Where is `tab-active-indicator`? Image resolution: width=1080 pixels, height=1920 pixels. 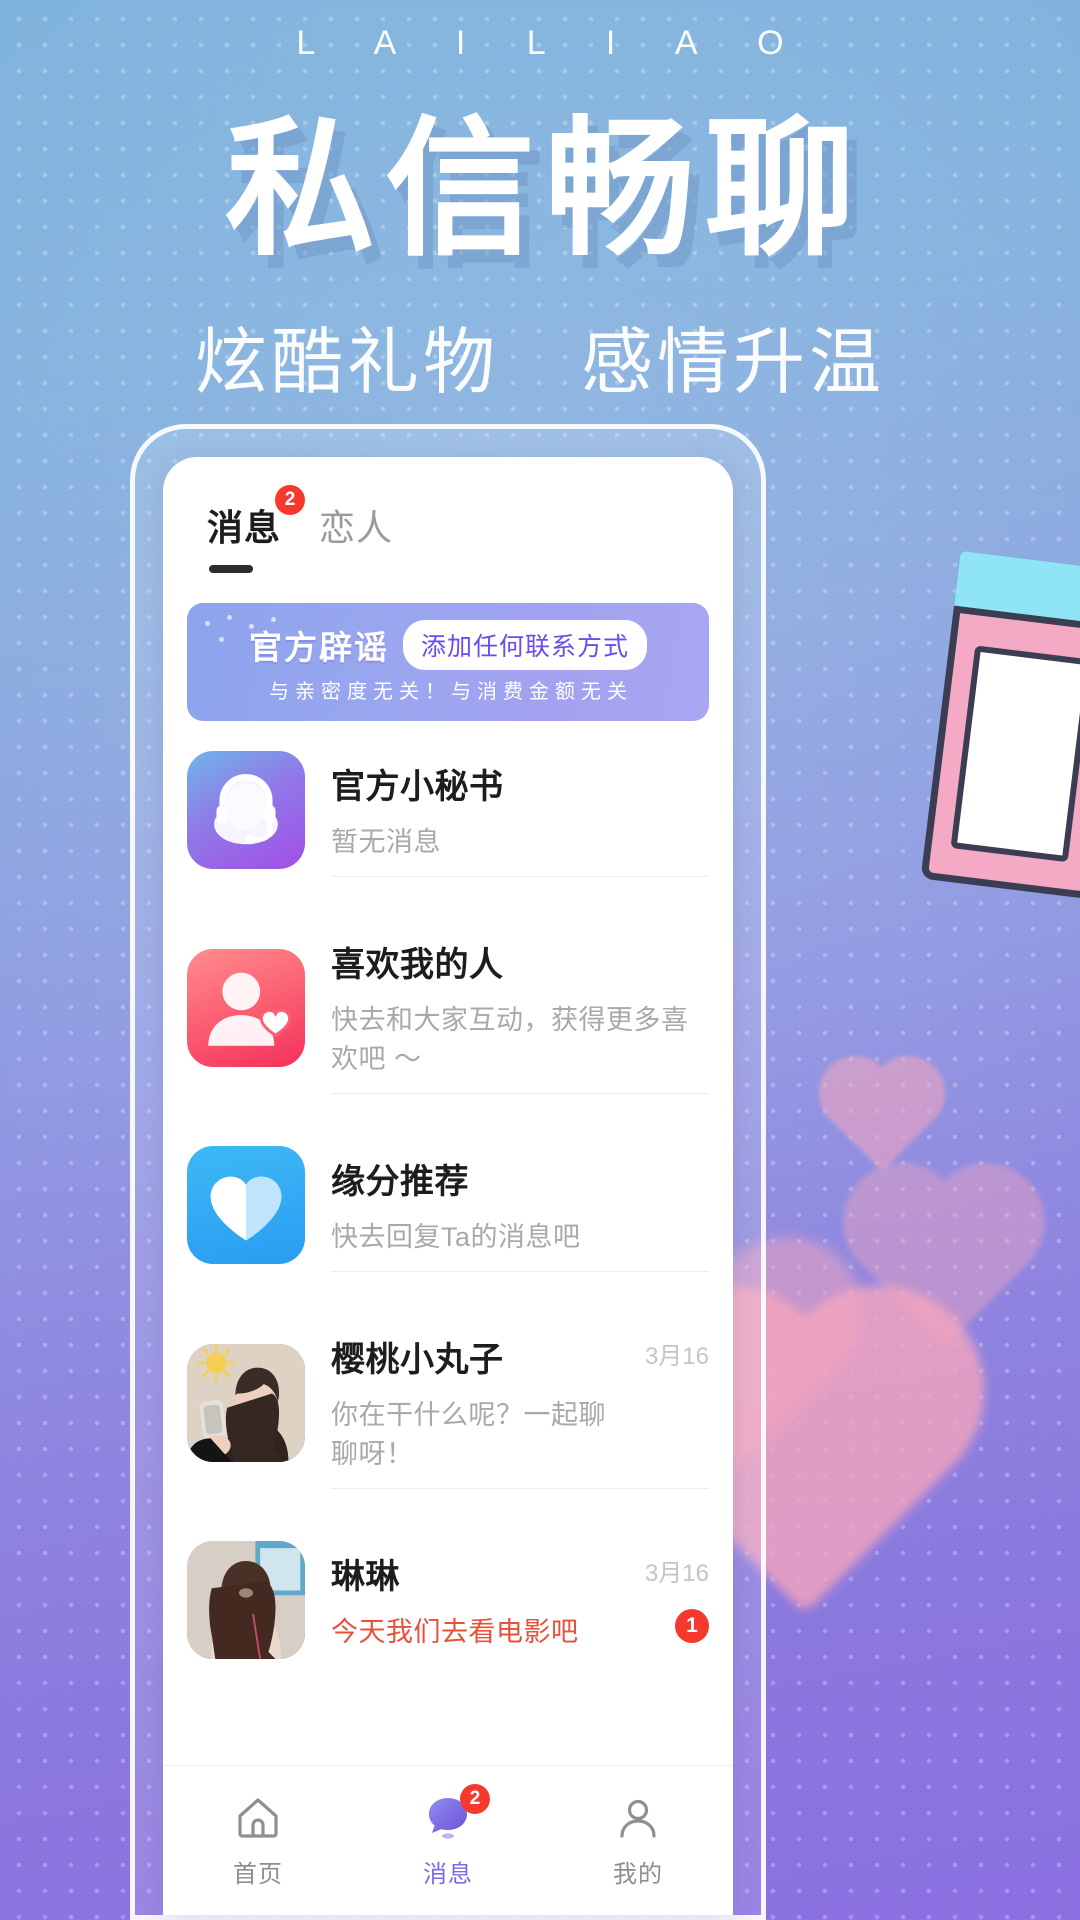 tab-active-indicator is located at coordinates (231, 569).